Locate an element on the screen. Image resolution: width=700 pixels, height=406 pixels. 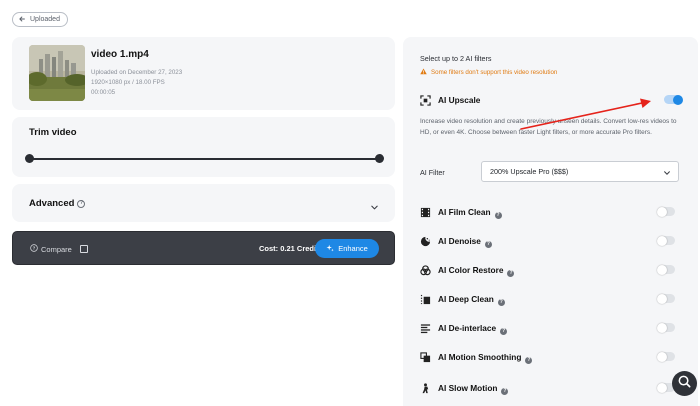
compare-checkbox is located at coordinates (83, 249).